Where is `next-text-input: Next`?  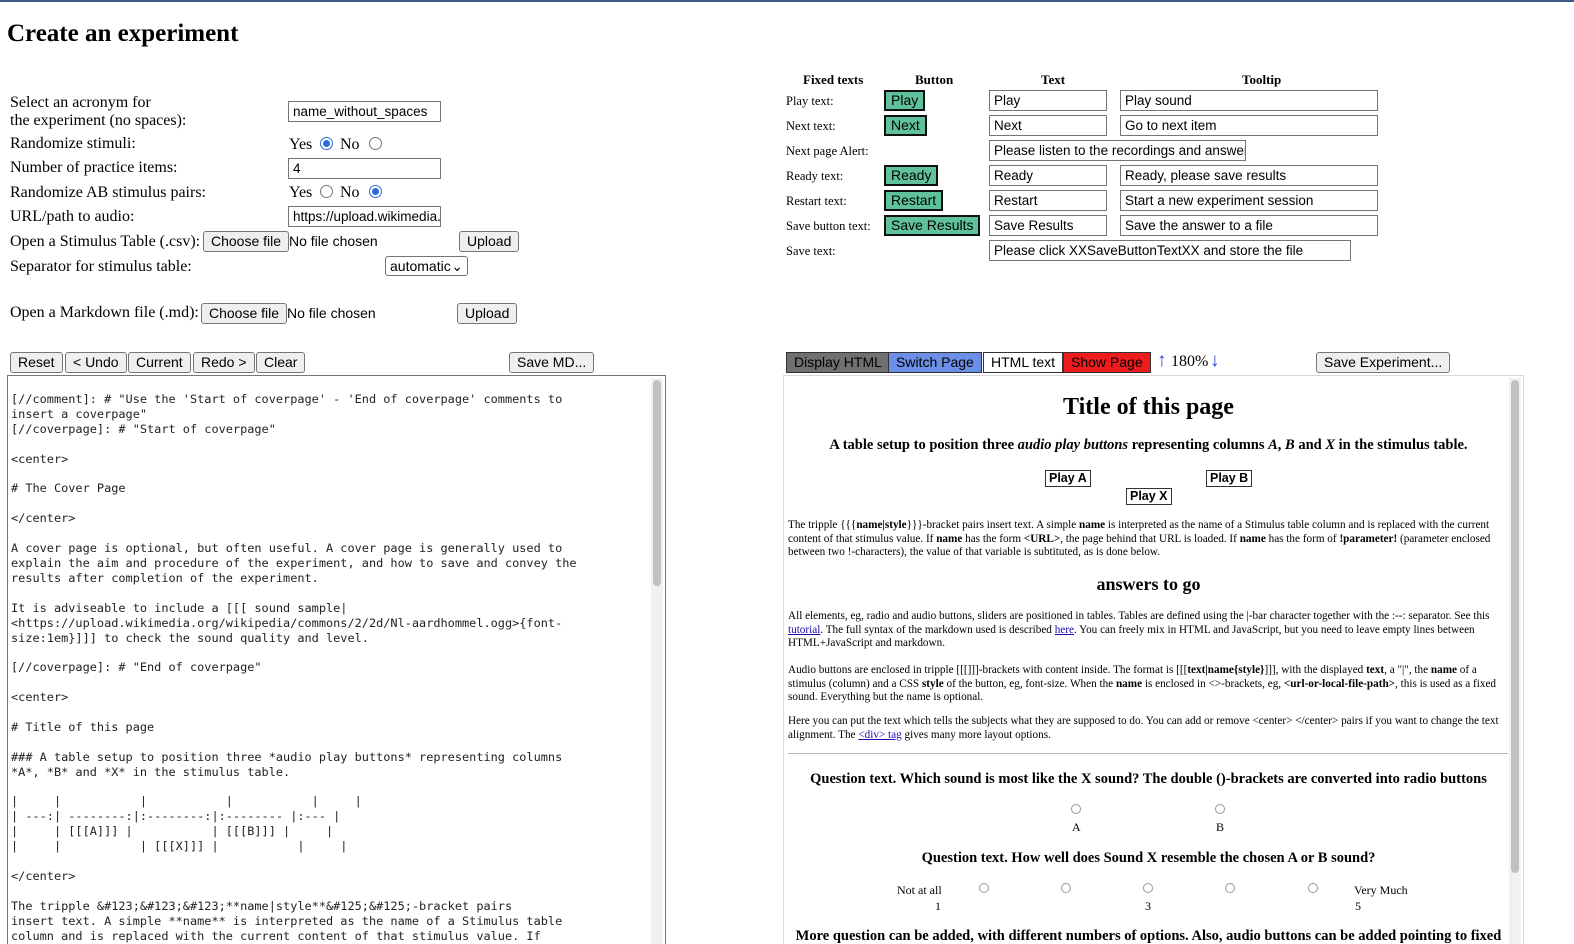 next-text-input: Next is located at coordinates (1048, 125).